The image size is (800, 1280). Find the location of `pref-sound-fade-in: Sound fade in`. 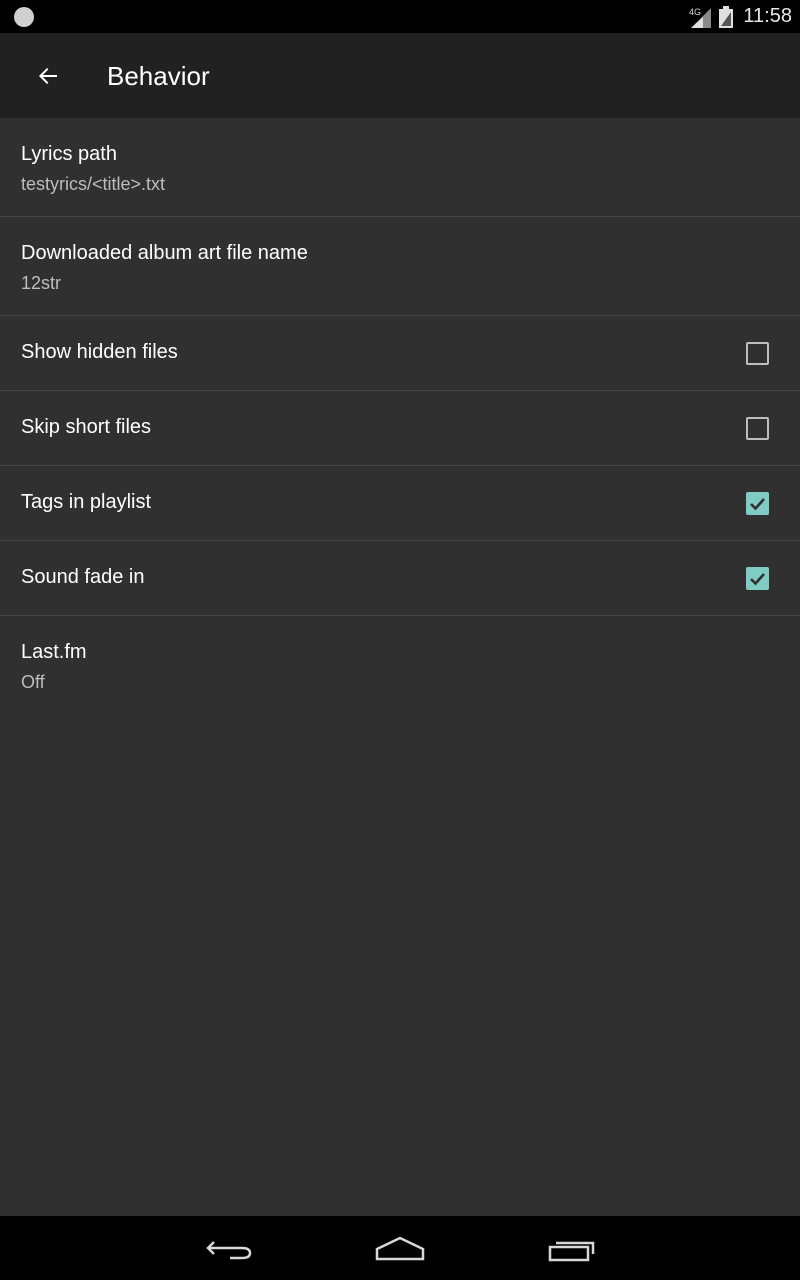

pref-sound-fade-in: Sound fade in is located at coordinates (400, 578).